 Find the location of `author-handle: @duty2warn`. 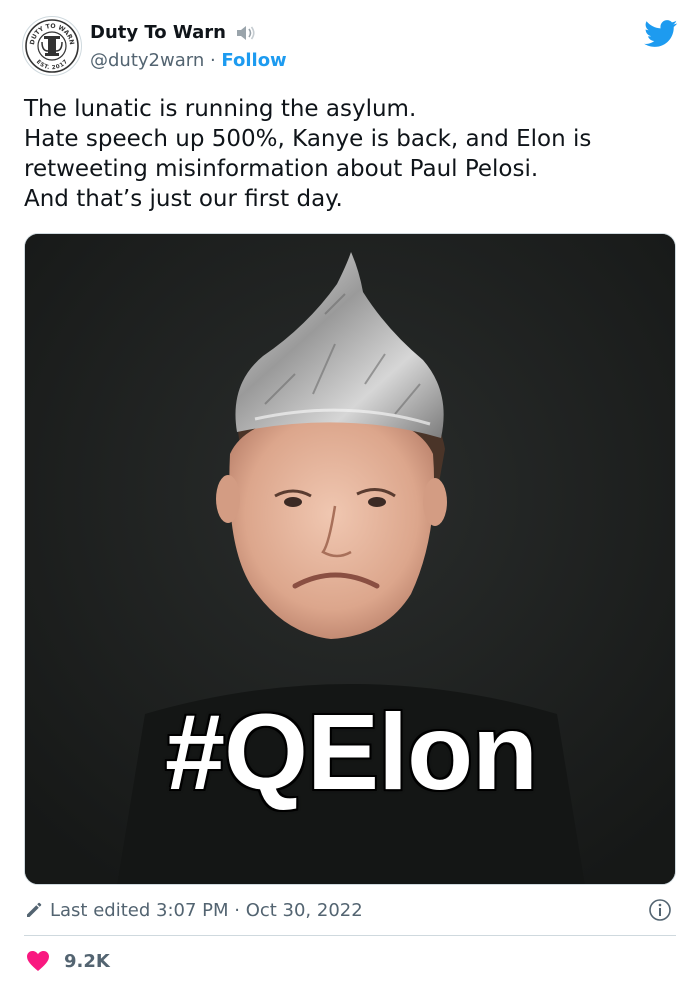

author-handle: @duty2warn is located at coordinates (147, 60).